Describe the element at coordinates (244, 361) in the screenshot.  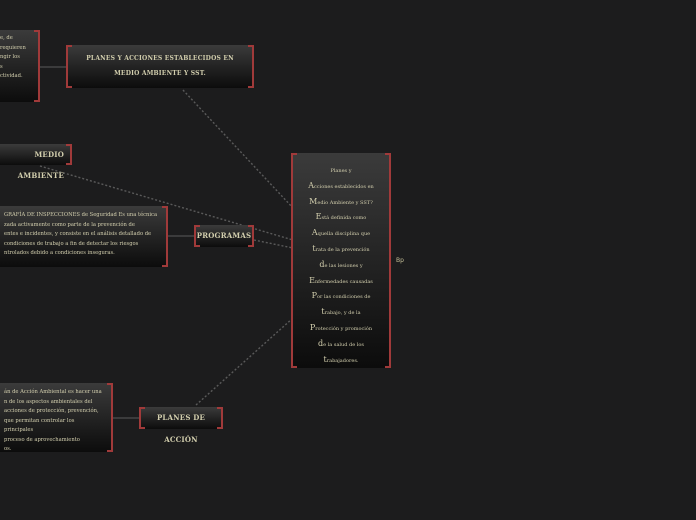
I see `connector-planes-accion` at that location.